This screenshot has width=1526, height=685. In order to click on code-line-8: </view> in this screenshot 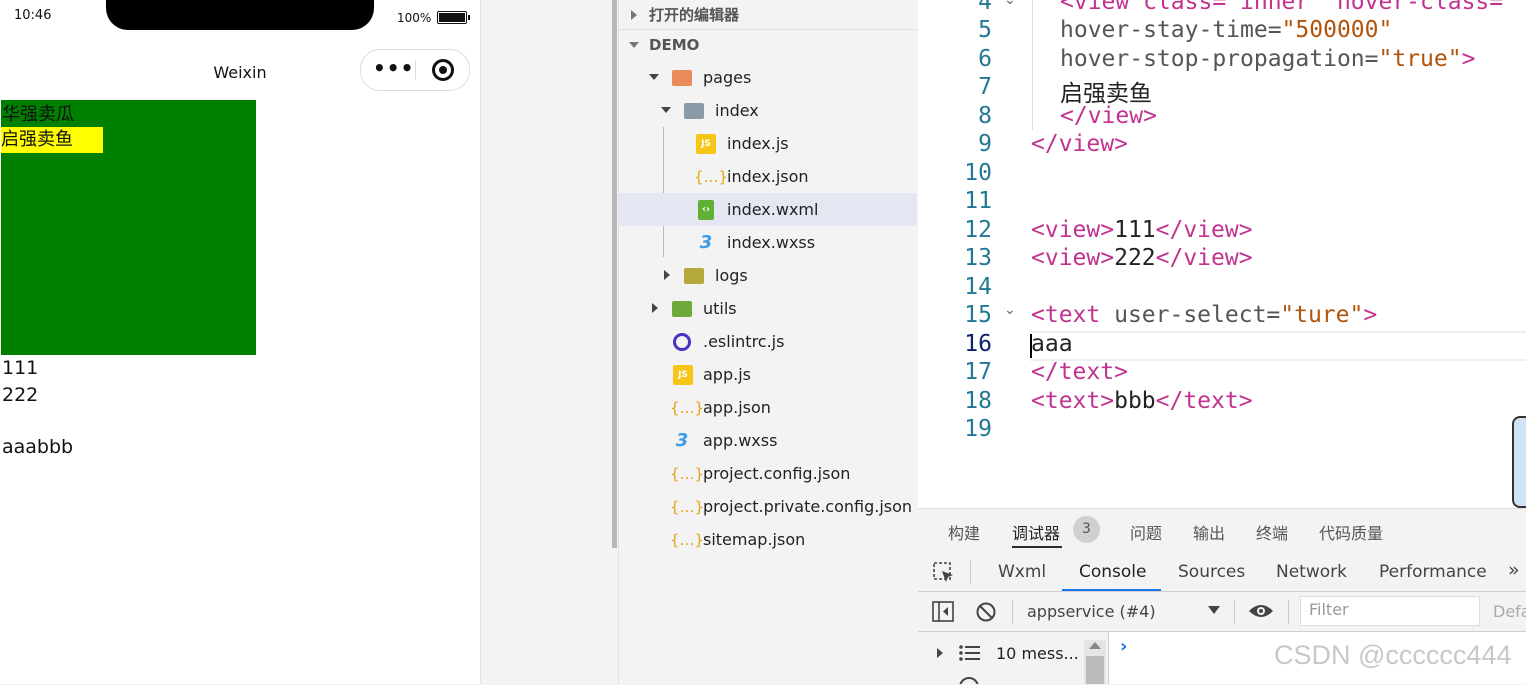, I will do `click(1108, 116)`.